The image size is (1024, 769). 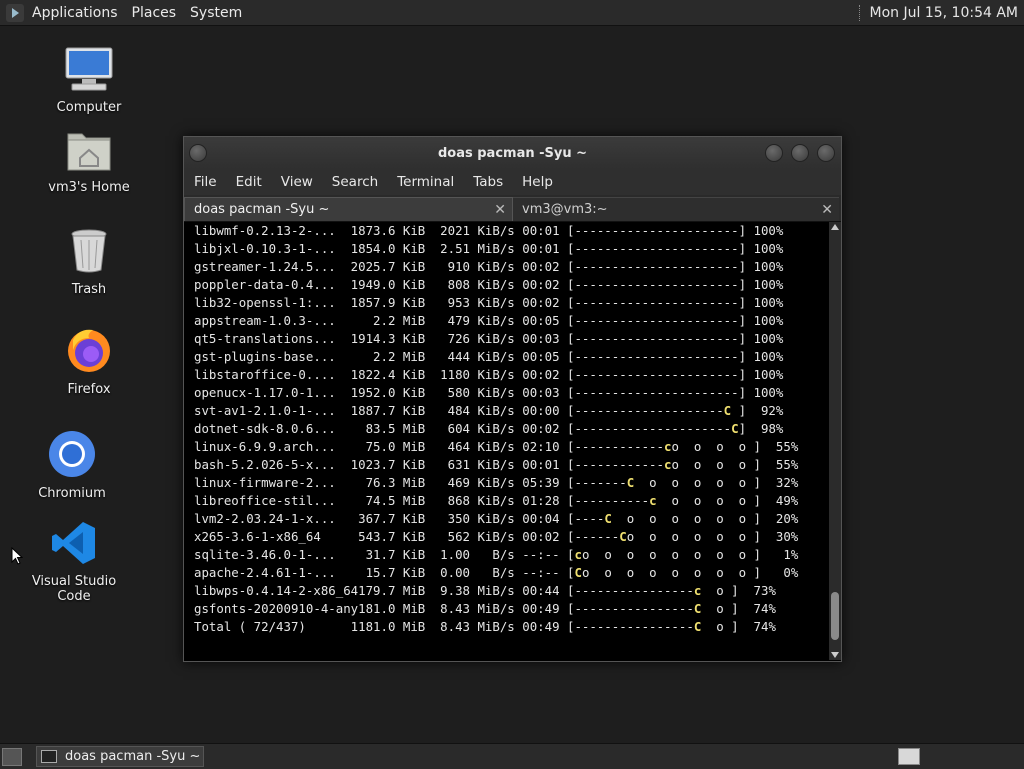 I want to click on menu-tabs: Tabs, so click(x=488, y=182).